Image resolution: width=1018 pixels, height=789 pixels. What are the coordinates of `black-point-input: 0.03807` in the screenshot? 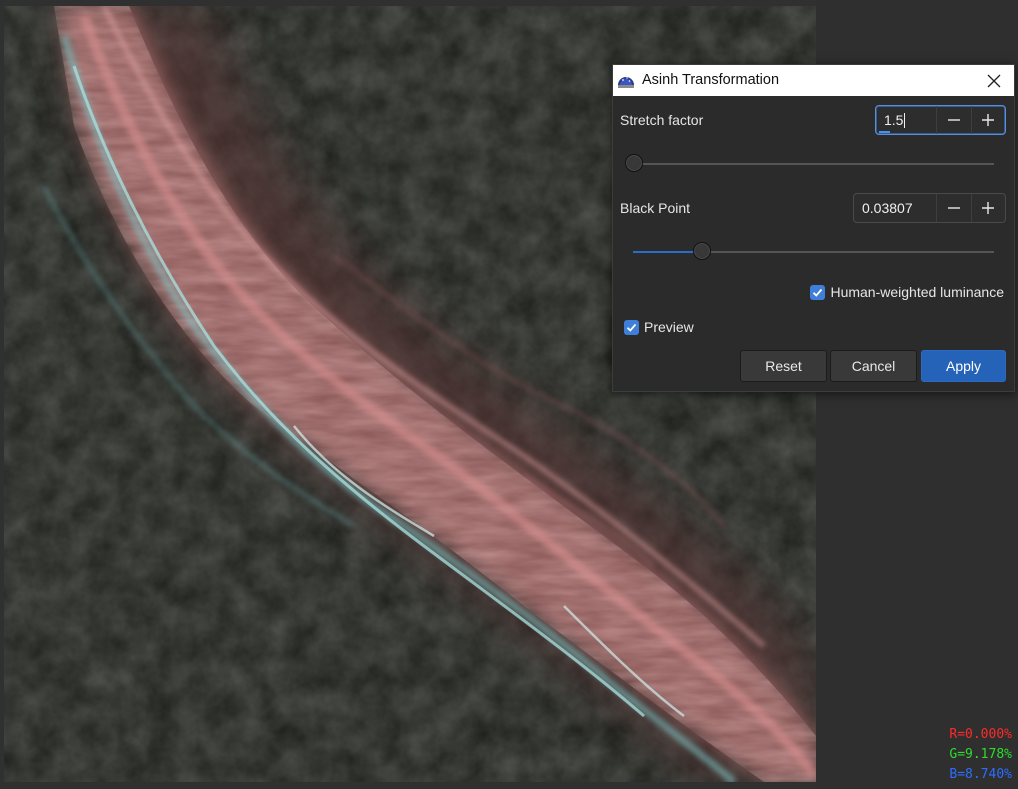 It's located at (895, 208).